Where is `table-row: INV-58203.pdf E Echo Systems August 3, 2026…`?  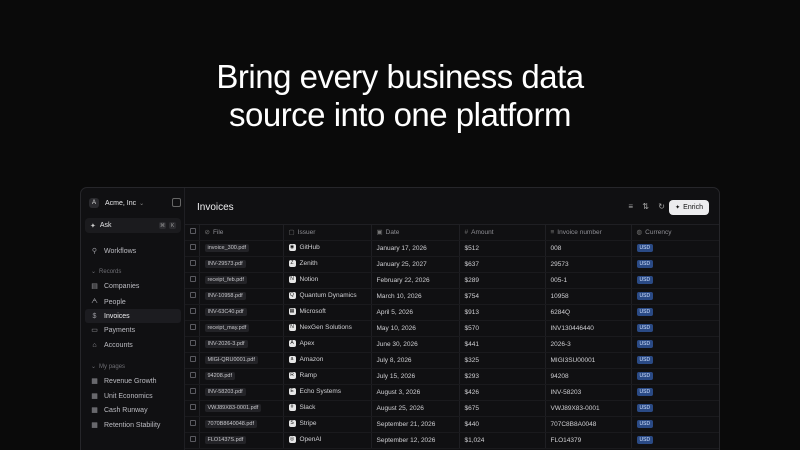 table-row: INV-58203.pdf E Echo Systems August 3, 2026… is located at coordinates (452, 392).